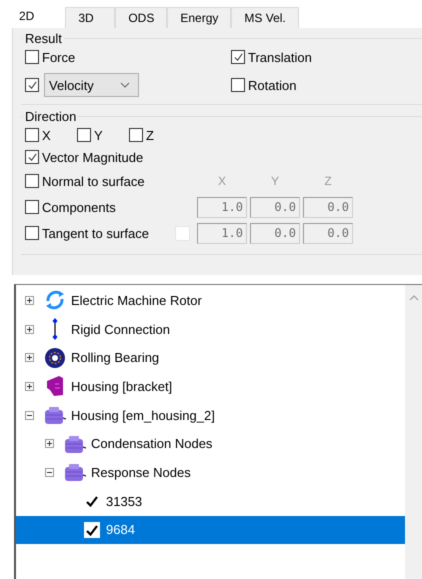 This screenshot has width=422, height=579. Describe the element at coordinates (136, 300) in the screenshot. I see `tree-item-label: Electric Machine Rotor` at that location.